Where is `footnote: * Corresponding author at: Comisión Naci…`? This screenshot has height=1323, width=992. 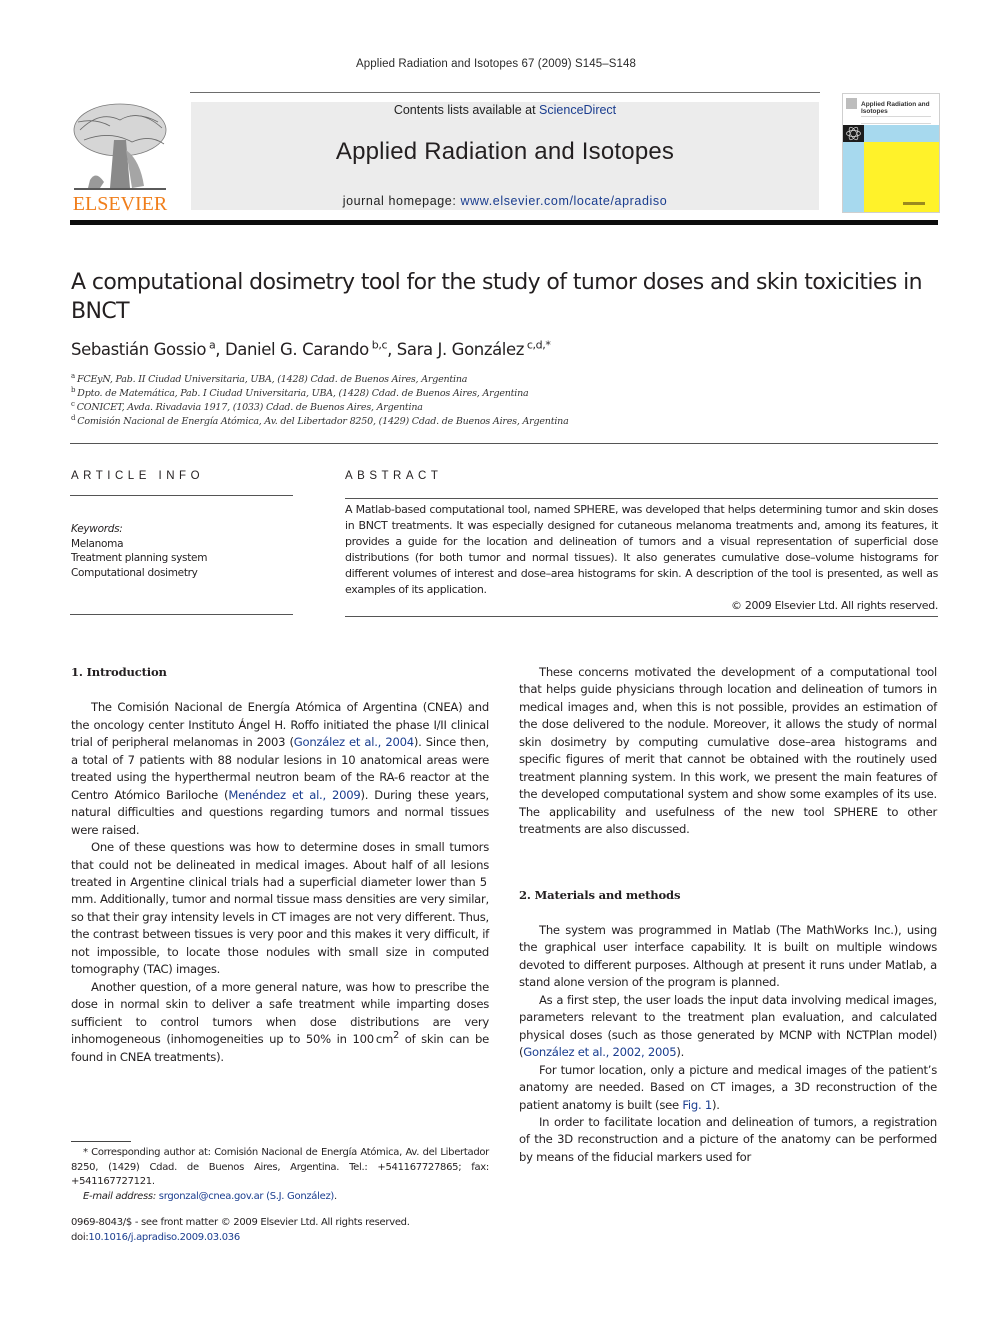 footnote: * Corresponding author at: Comisión Naci… is located at coordinates (280, 1175).